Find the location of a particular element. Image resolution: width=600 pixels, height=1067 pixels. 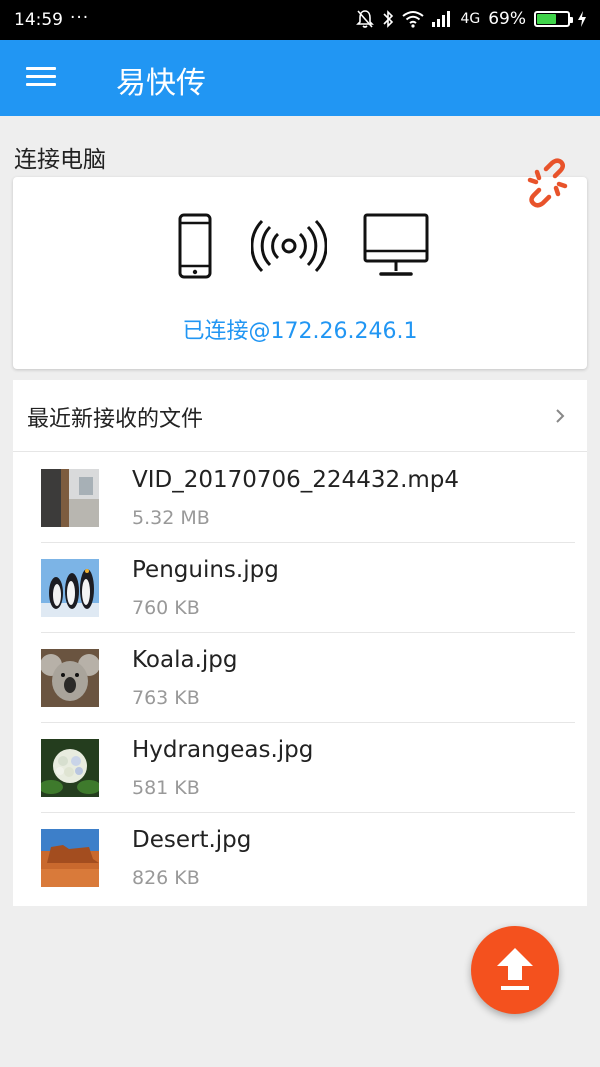

video-thumbnail is located at coordinates (70, 498).